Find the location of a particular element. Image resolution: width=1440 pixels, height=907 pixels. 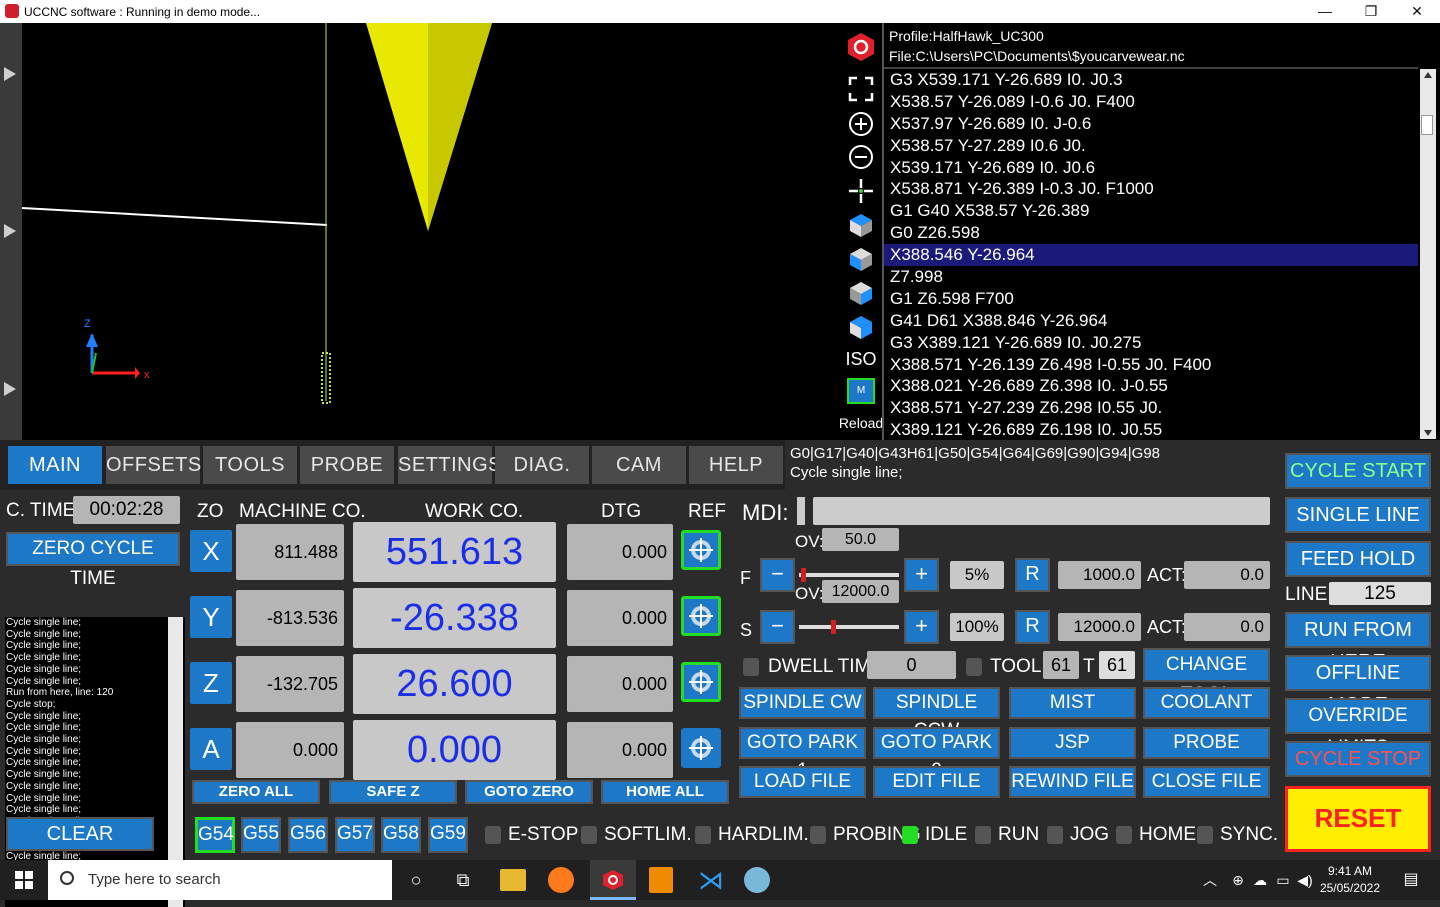

tab-offsets: OFFSETS is located at coordinates (153, 465).